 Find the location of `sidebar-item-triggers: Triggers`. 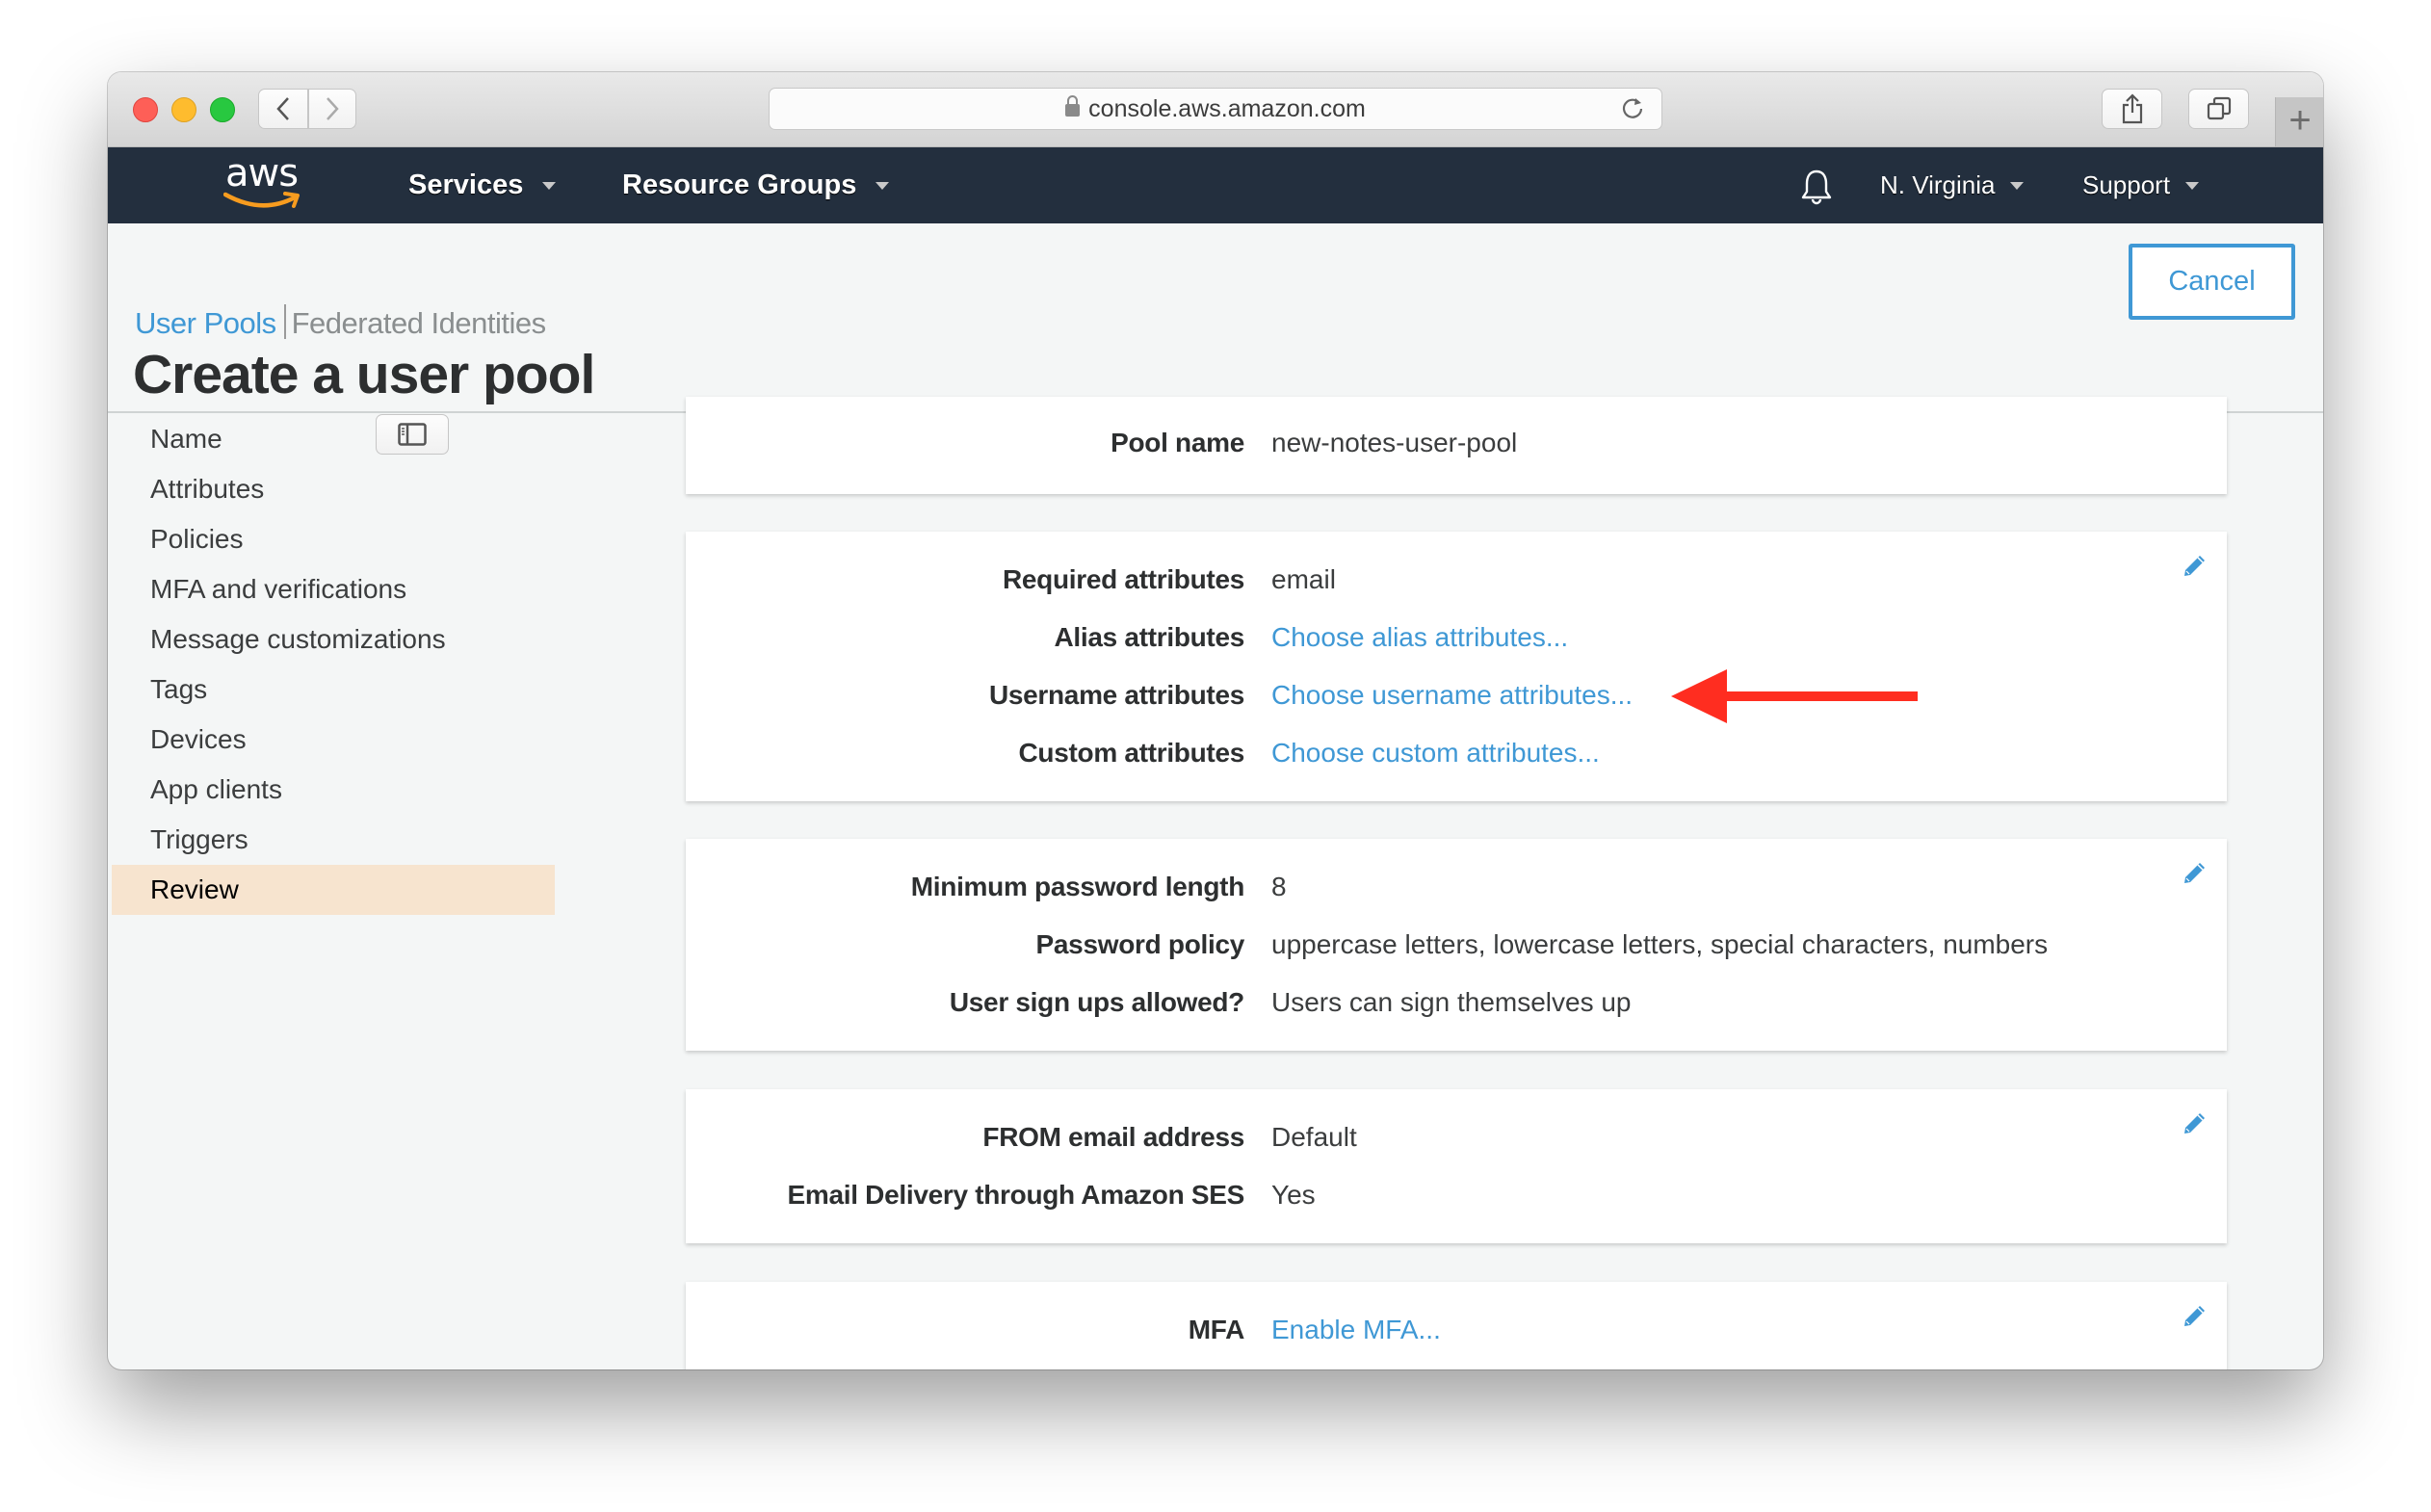

sidebar-item-triggers: Triggers is located at coordinates (333, 840).